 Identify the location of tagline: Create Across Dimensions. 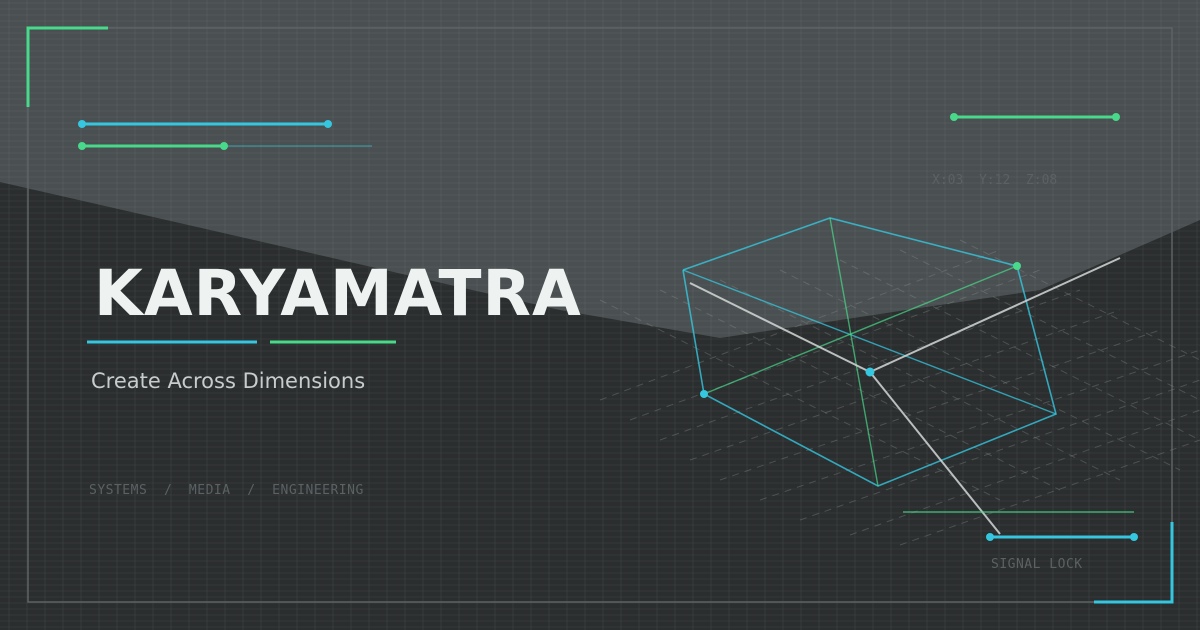
(228, 381).